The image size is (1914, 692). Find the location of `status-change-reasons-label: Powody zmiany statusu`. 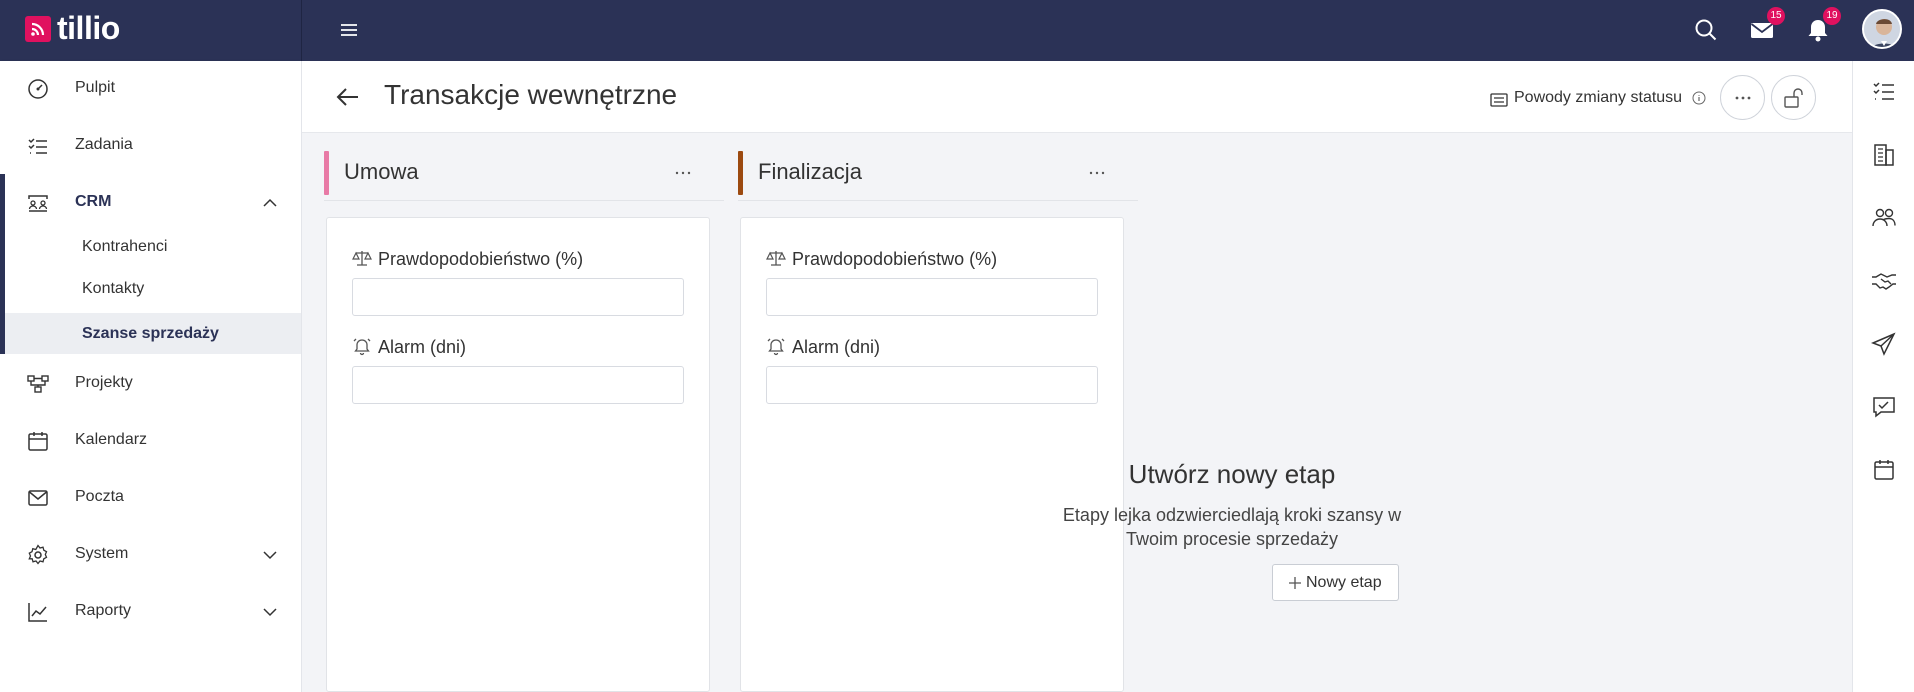

status-change-reasons-label: Powody zmiany statusu is located at coordinates (1598, 97).